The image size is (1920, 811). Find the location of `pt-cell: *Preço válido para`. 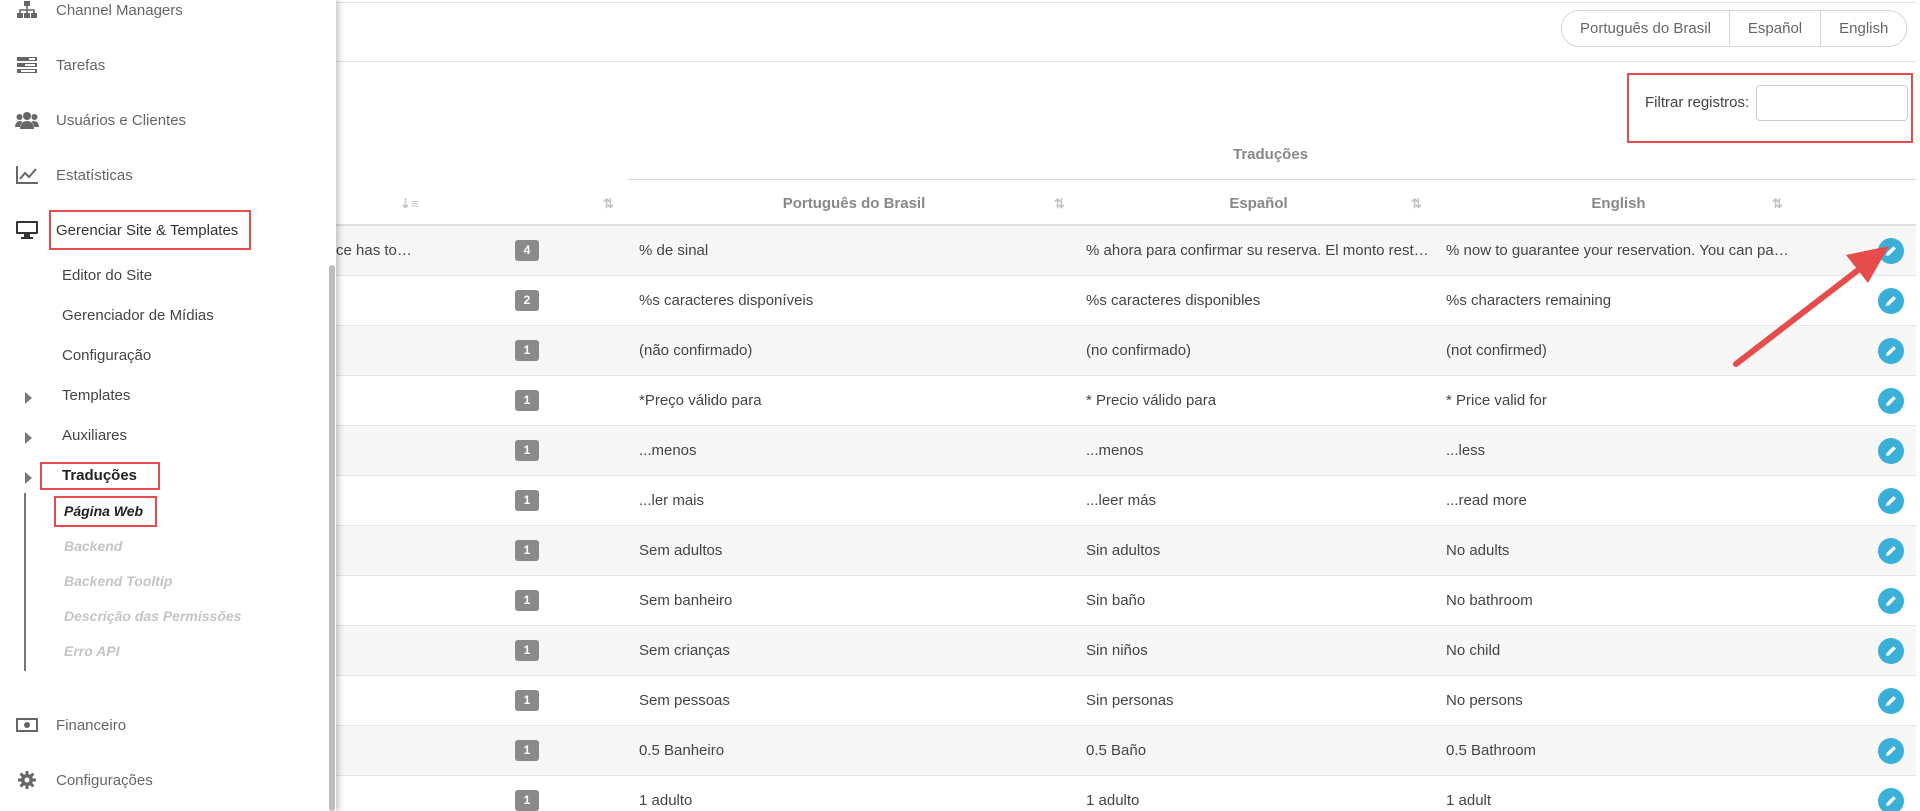

pt-cell: *Preço válido para is located at coordinates (700, 400).